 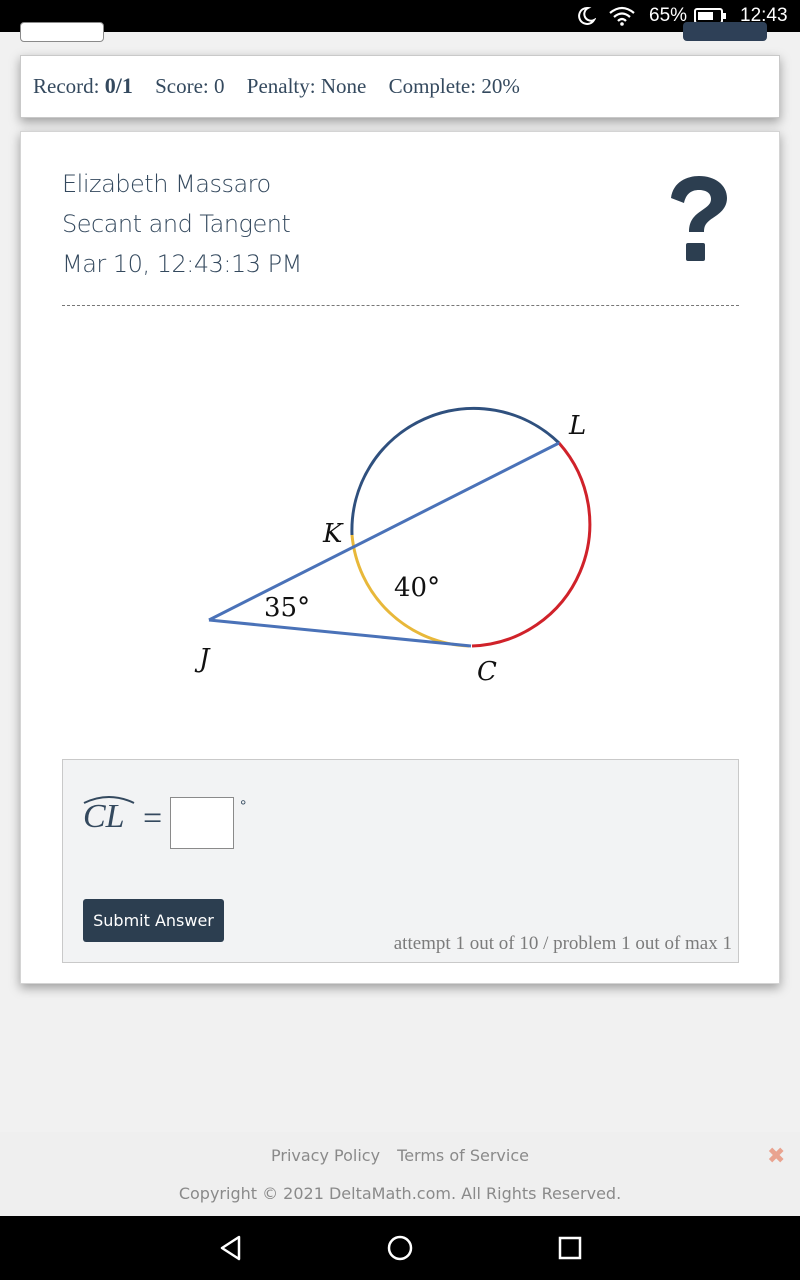 What do you see at coordinates (668, 15) in the screenshot?
I see `battery-percent: 65%` at bounding box center [668, 15].